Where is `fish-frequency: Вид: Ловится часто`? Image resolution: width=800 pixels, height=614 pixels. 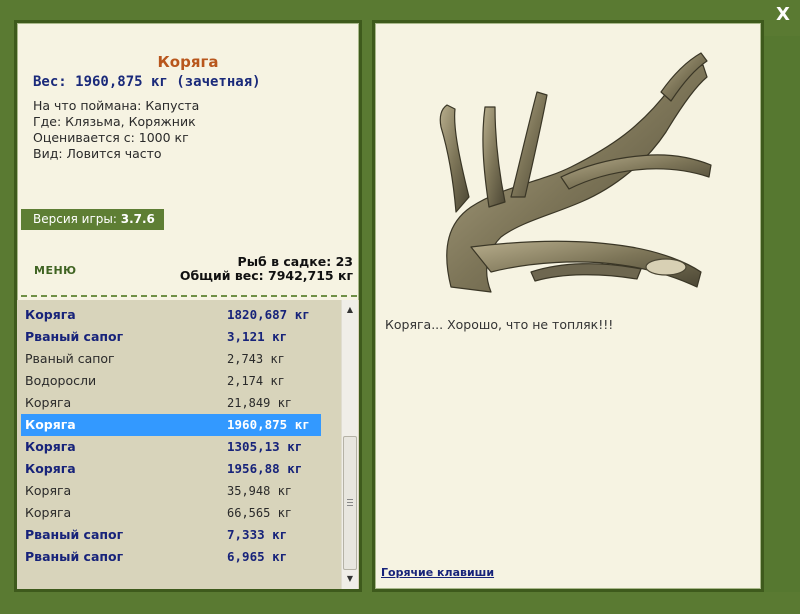 fish-frequency: Вид: Ловится часто is located at coordinates (97, 153).